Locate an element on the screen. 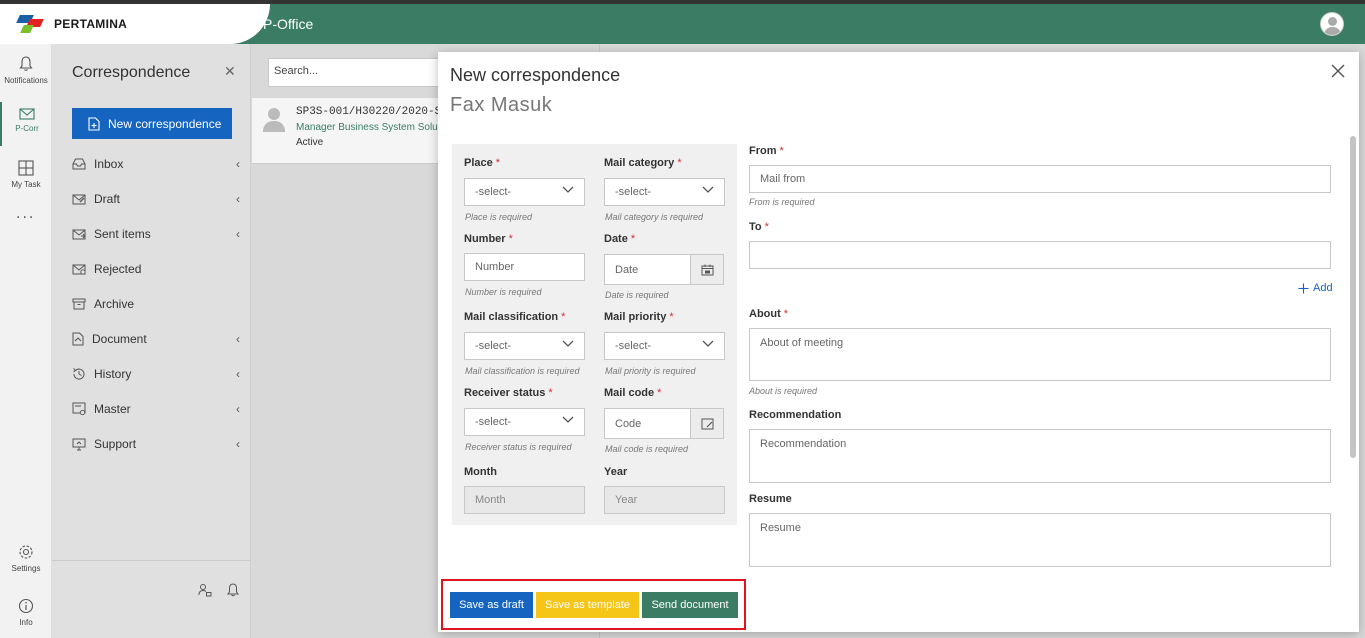  grid-icon is located at coordinates (26, 168).